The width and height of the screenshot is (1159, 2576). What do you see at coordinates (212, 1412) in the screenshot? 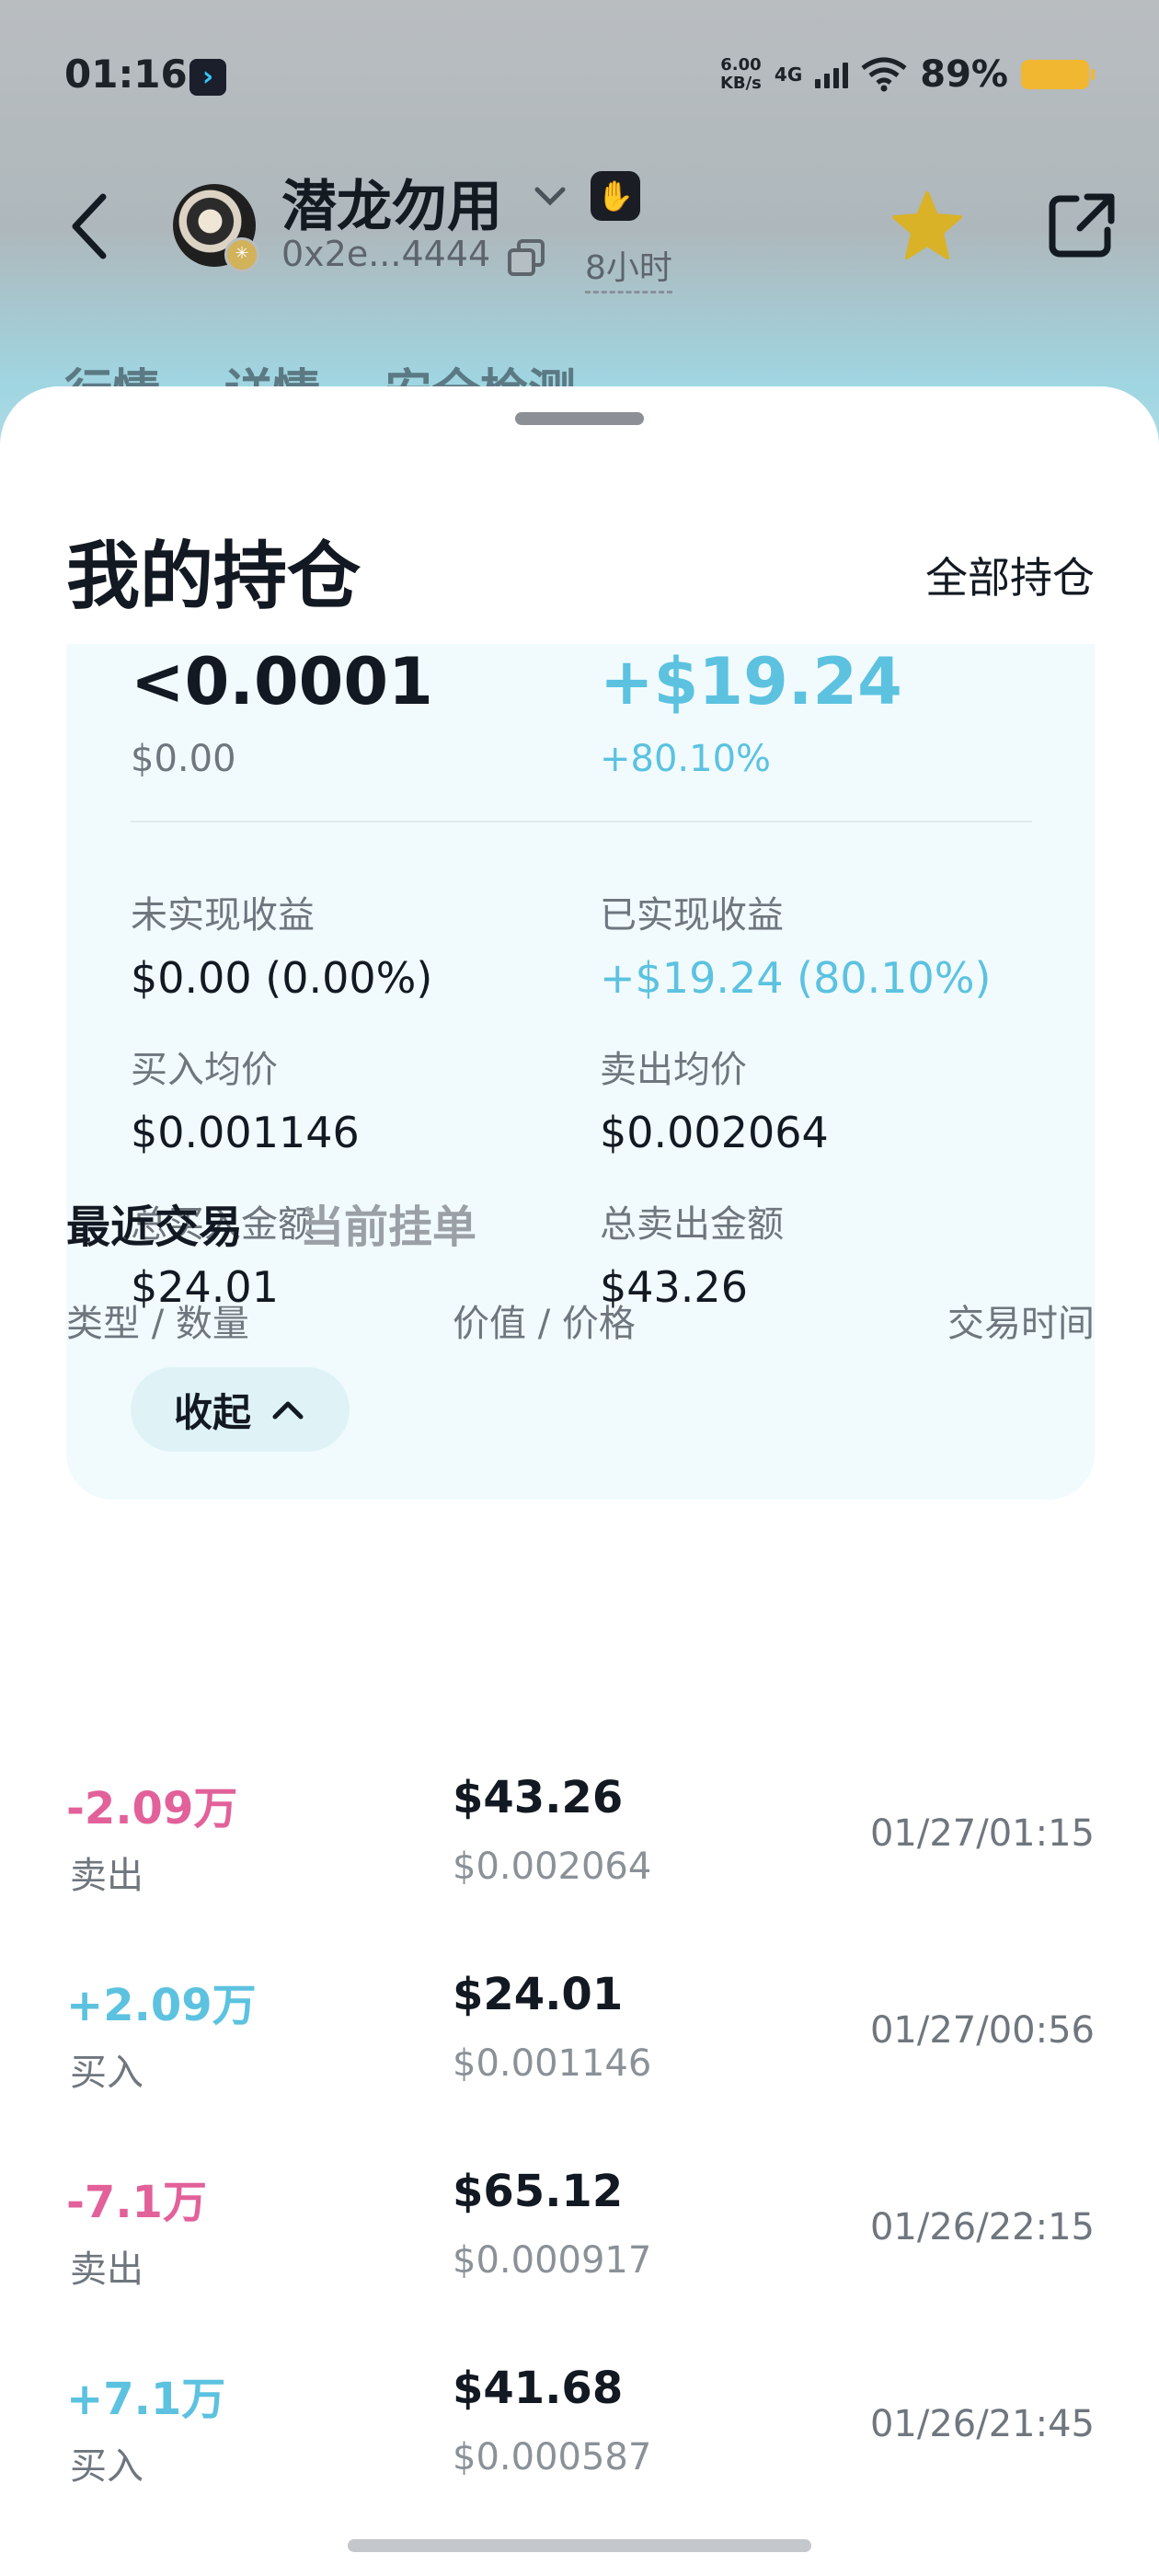
I see `collapse-label: 收起` at bounding box center [212, 1412].